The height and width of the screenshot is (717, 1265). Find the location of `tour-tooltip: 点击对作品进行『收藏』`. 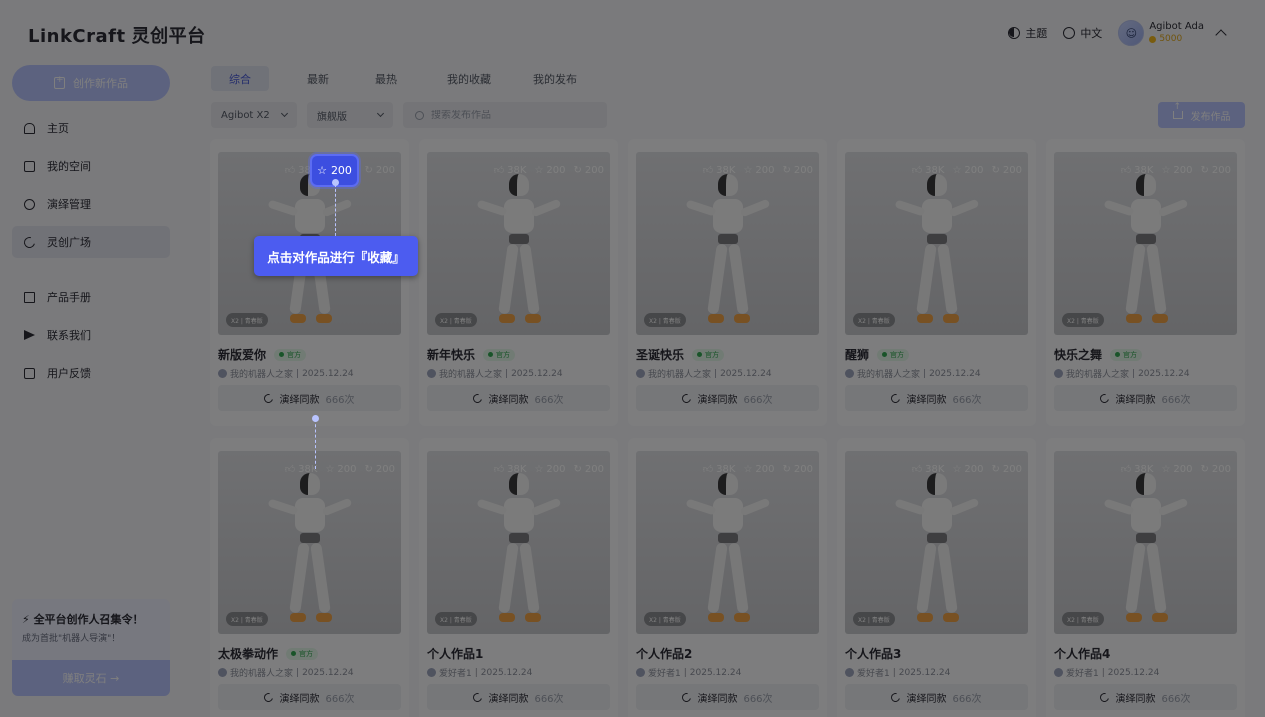

tour-tooltip: 点击对作品进行『收藏』 is located at coordinates (336, 256).